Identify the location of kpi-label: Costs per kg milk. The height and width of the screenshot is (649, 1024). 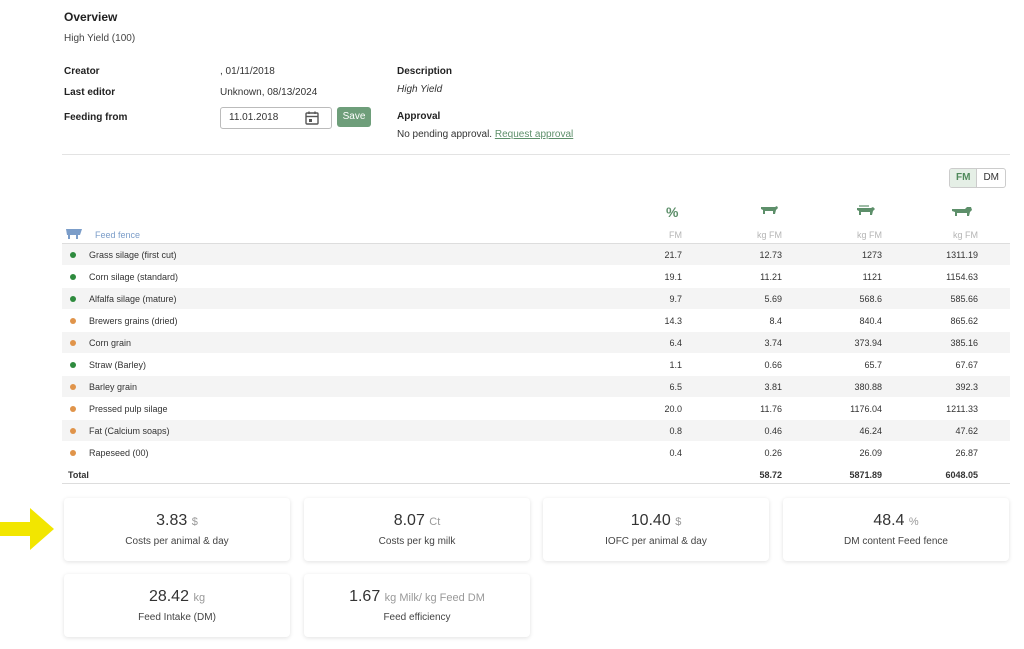
(417, 541).